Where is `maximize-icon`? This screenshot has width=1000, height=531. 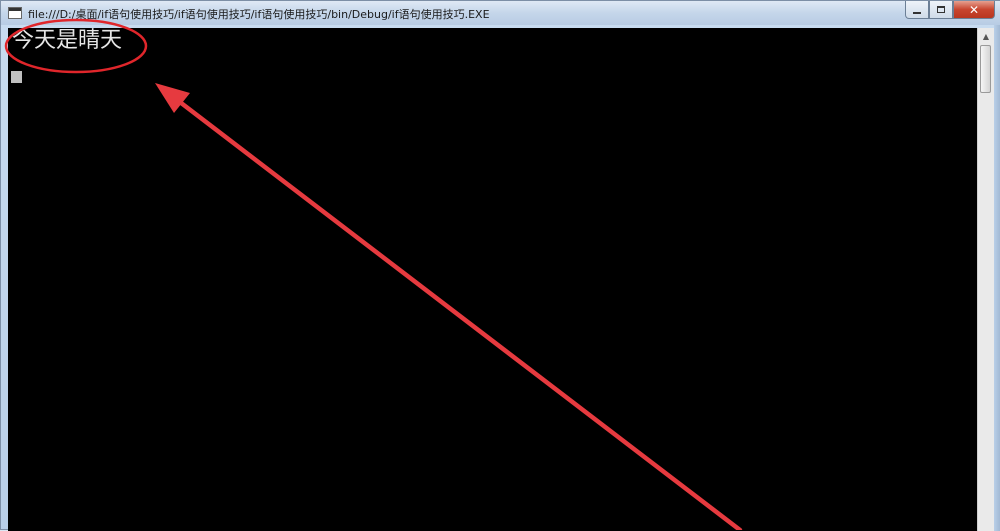 maximize-icon is located at coordinates (941, 9).